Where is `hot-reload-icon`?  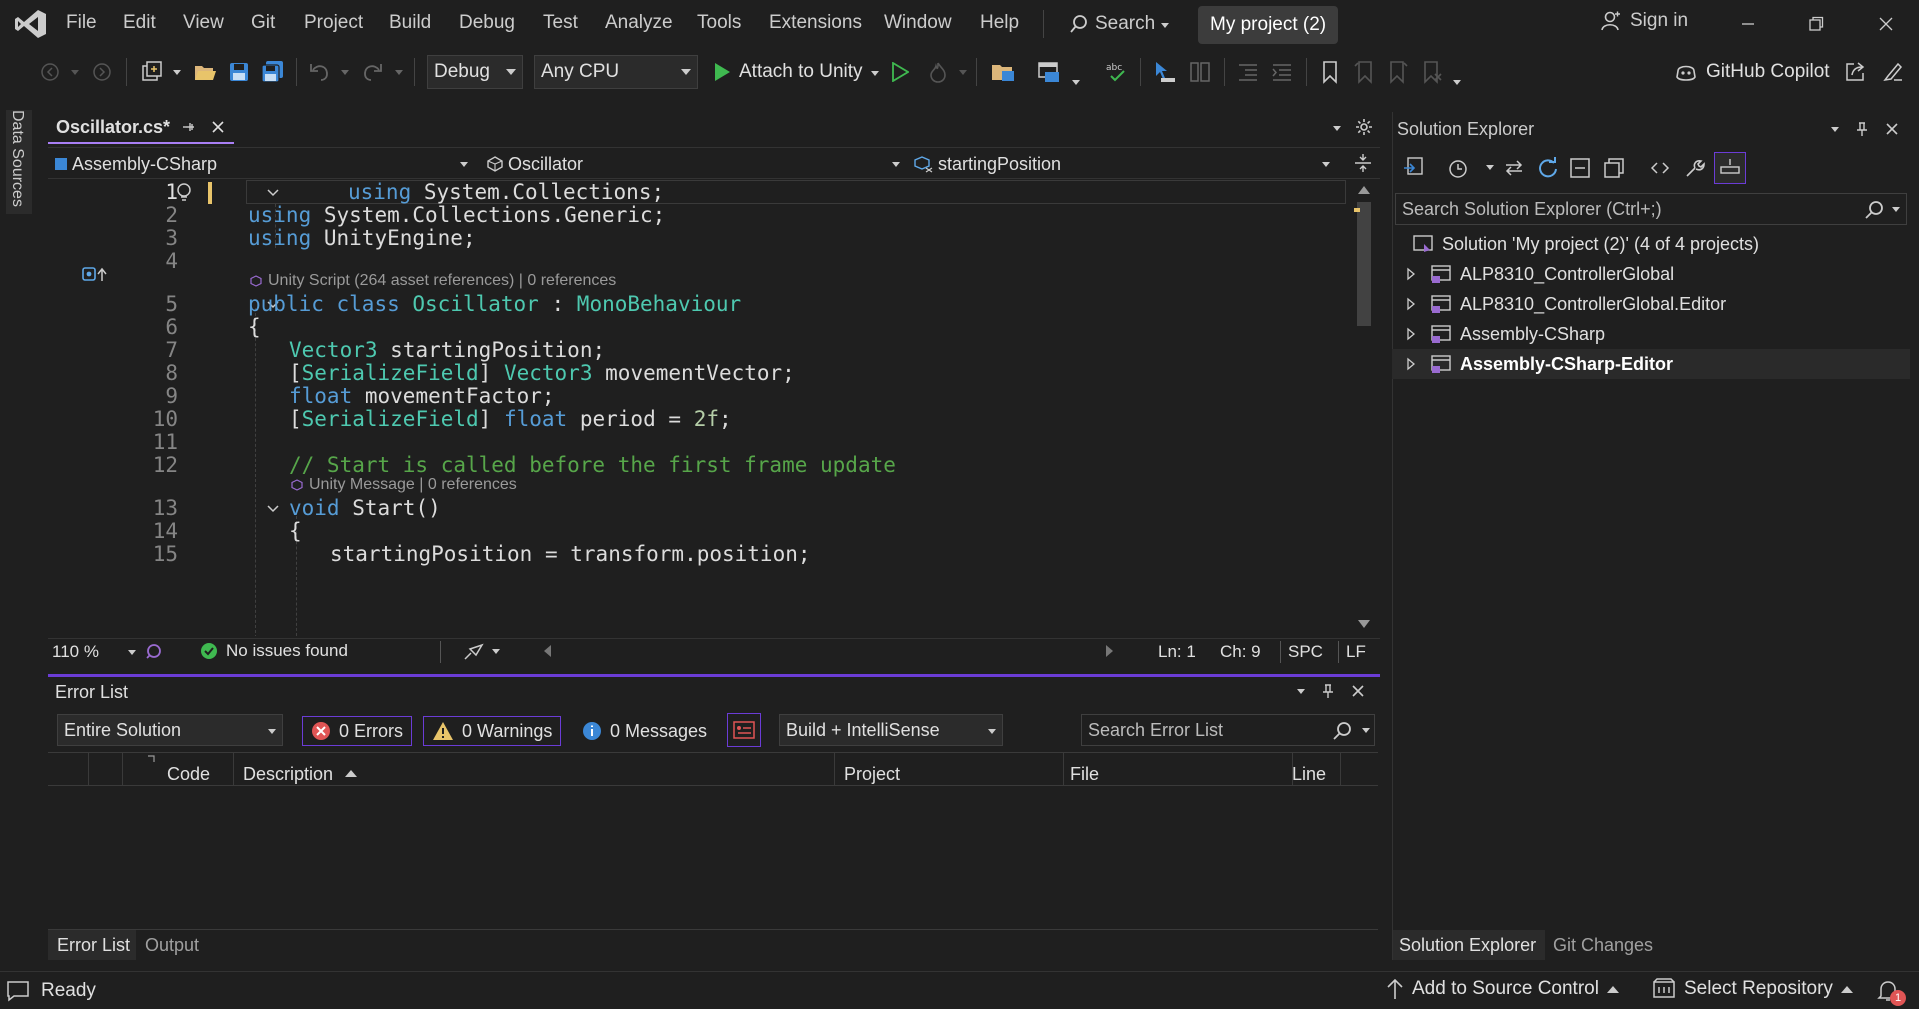 hot-reload-icon is located at coordinates (938, 72).